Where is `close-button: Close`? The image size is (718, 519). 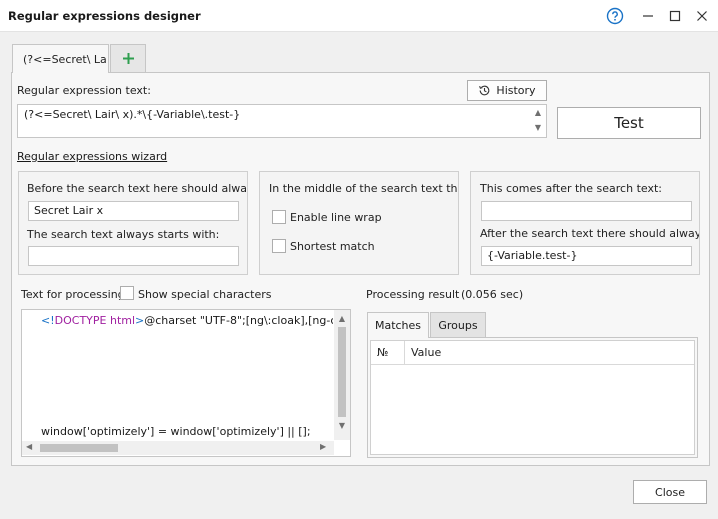
close-button: Close is located at coordinates (670, 492).